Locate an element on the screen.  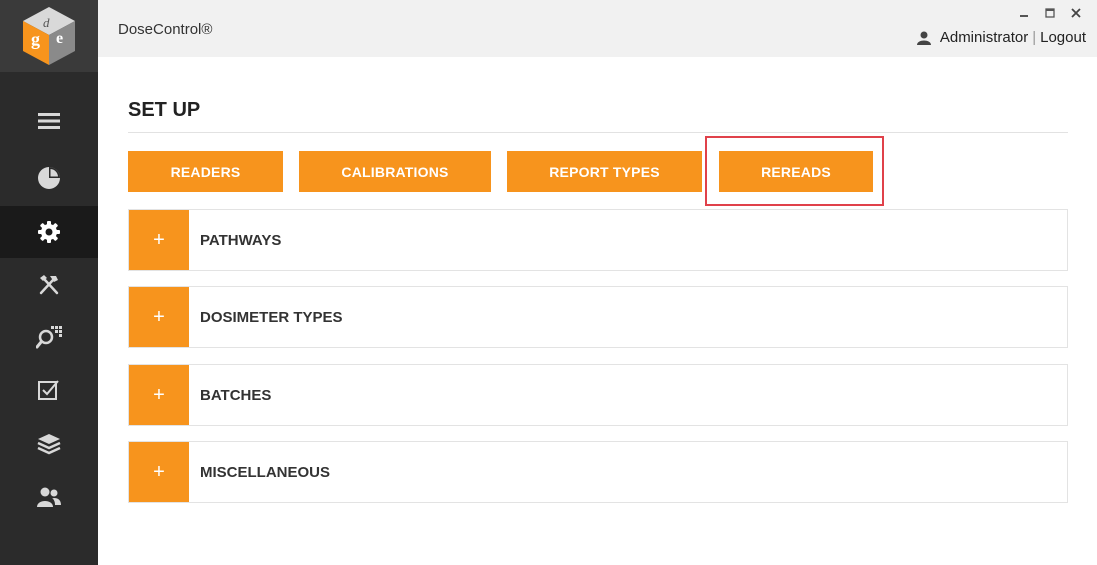
svg-text: g is located at coordinates (35, 39).